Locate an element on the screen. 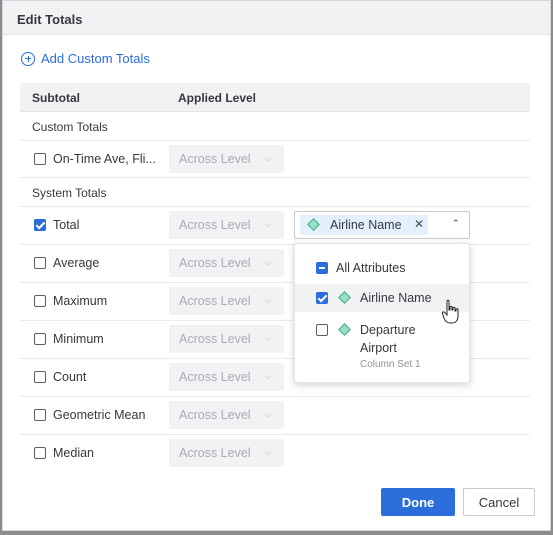 The height and width of the screenshot is (535, 553). row-label: Total is located at coordinates (66, 225).